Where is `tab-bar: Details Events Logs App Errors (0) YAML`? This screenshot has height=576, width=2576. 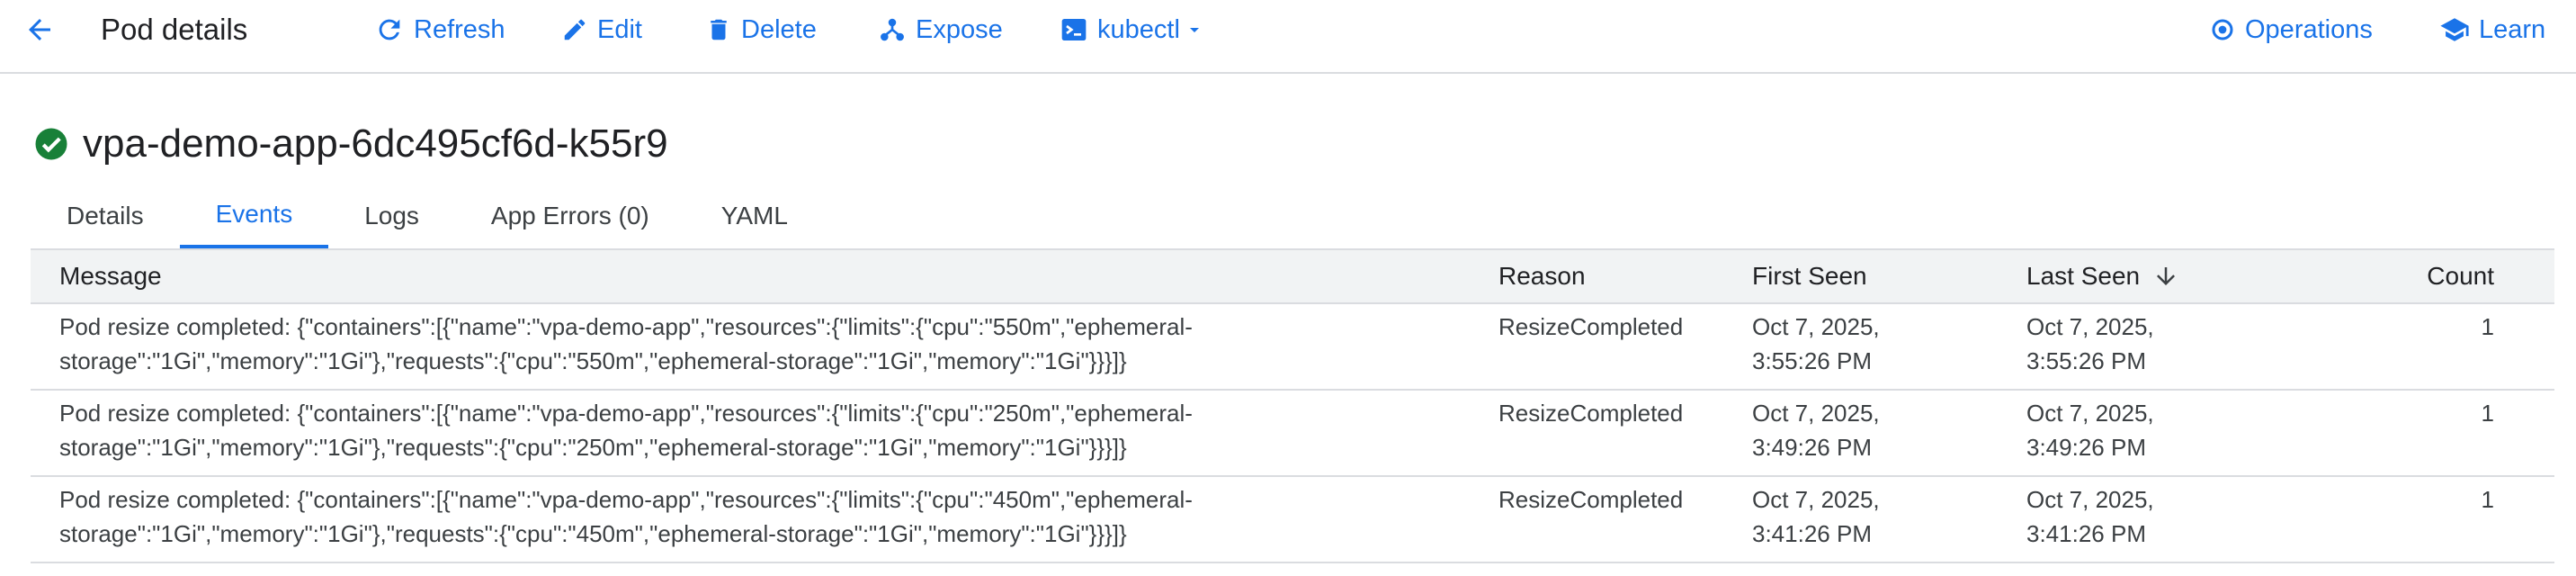 tab-bar: Details Events Logs App Errors (0) YAML is located at coordinates (427, 216).